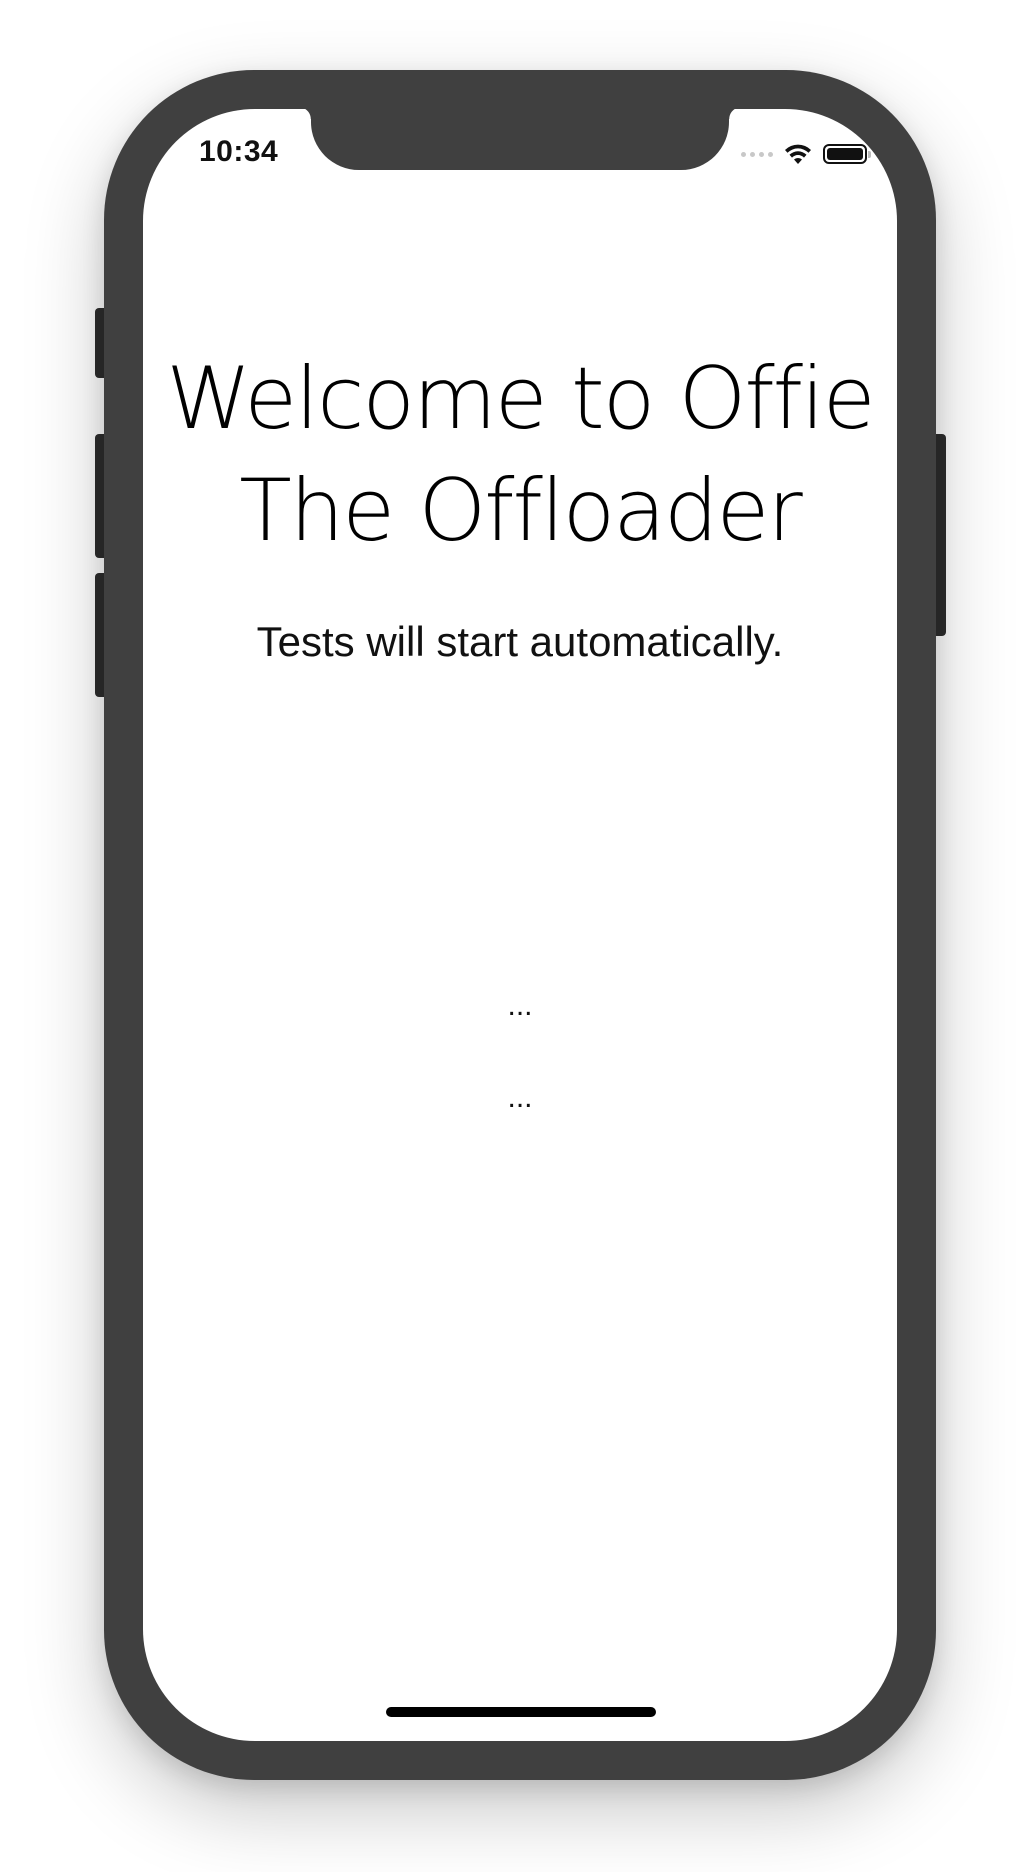 The height and width of the screenshot is (1872, 1034). Describe the element at coordinates (798, 154) in the screenshot. I see `wifi-icon` at that location.